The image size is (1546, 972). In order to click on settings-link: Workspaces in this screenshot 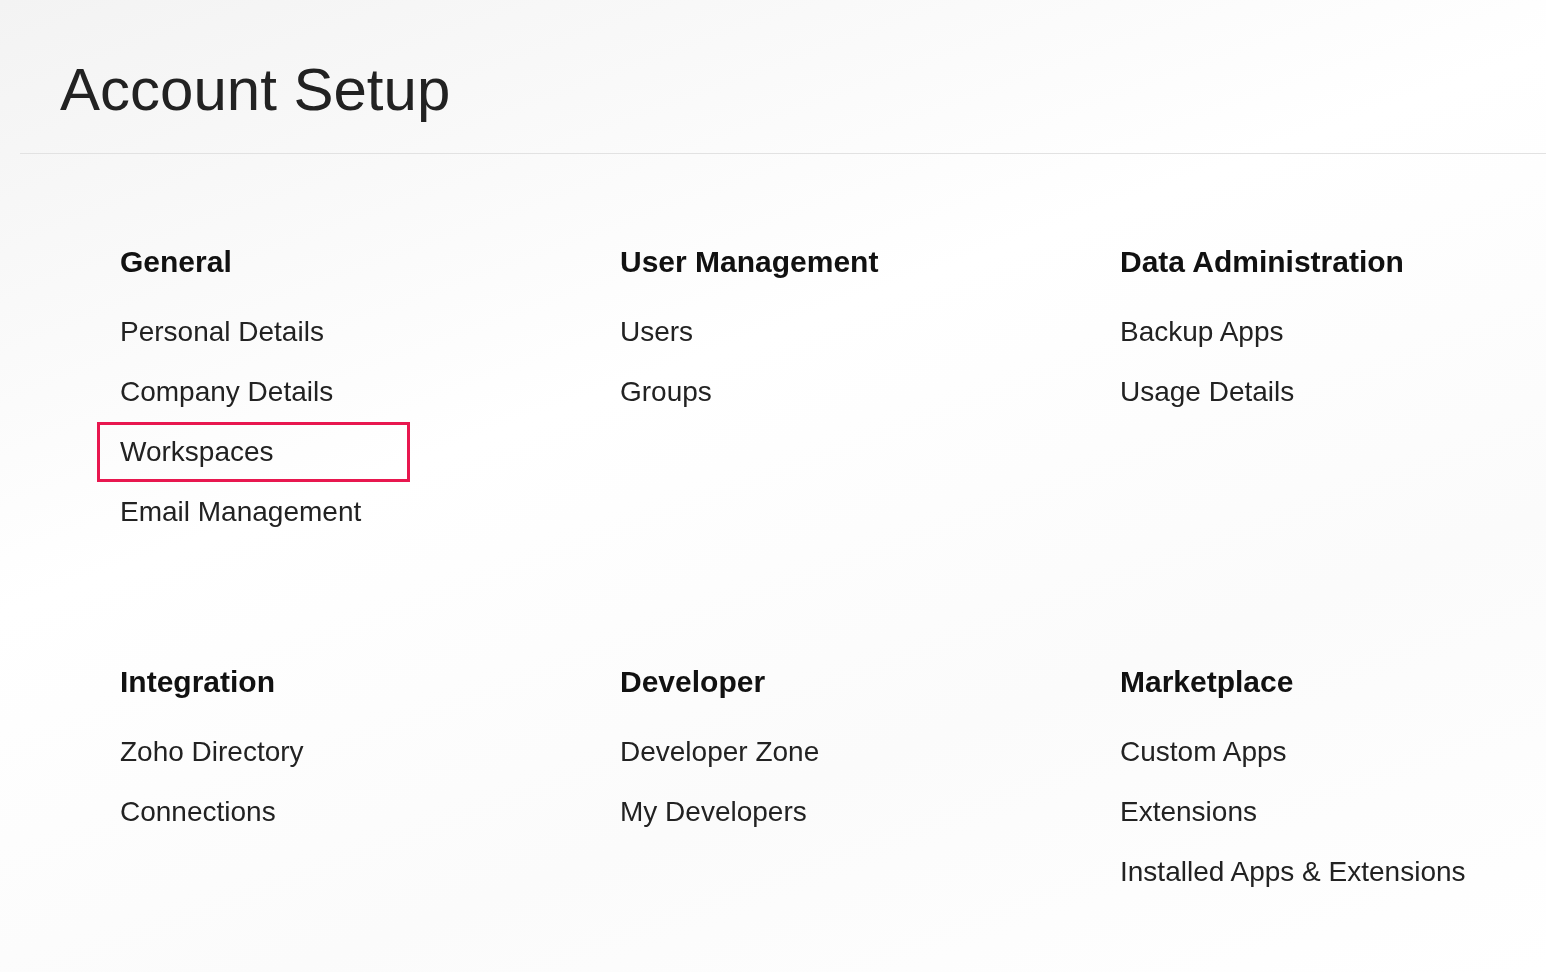, I will do `click(253, 452)`.